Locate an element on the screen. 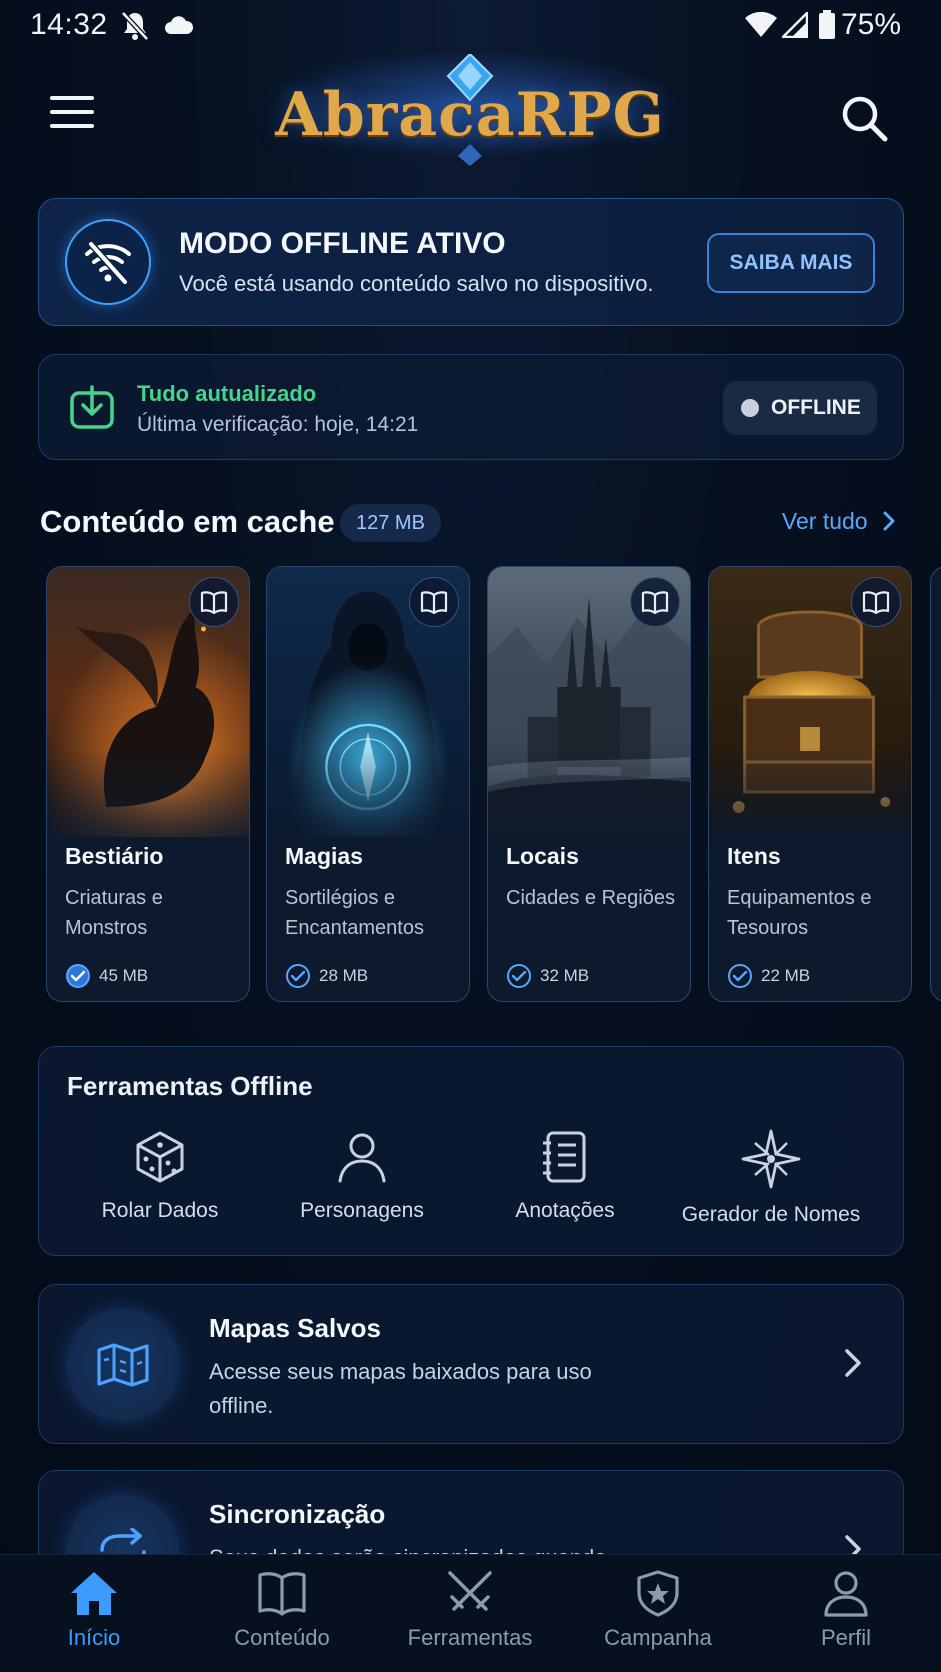 The height and width of the screenshot is (1672, 941). content-card-size: 28 MB is located at coordinates (326, 976).